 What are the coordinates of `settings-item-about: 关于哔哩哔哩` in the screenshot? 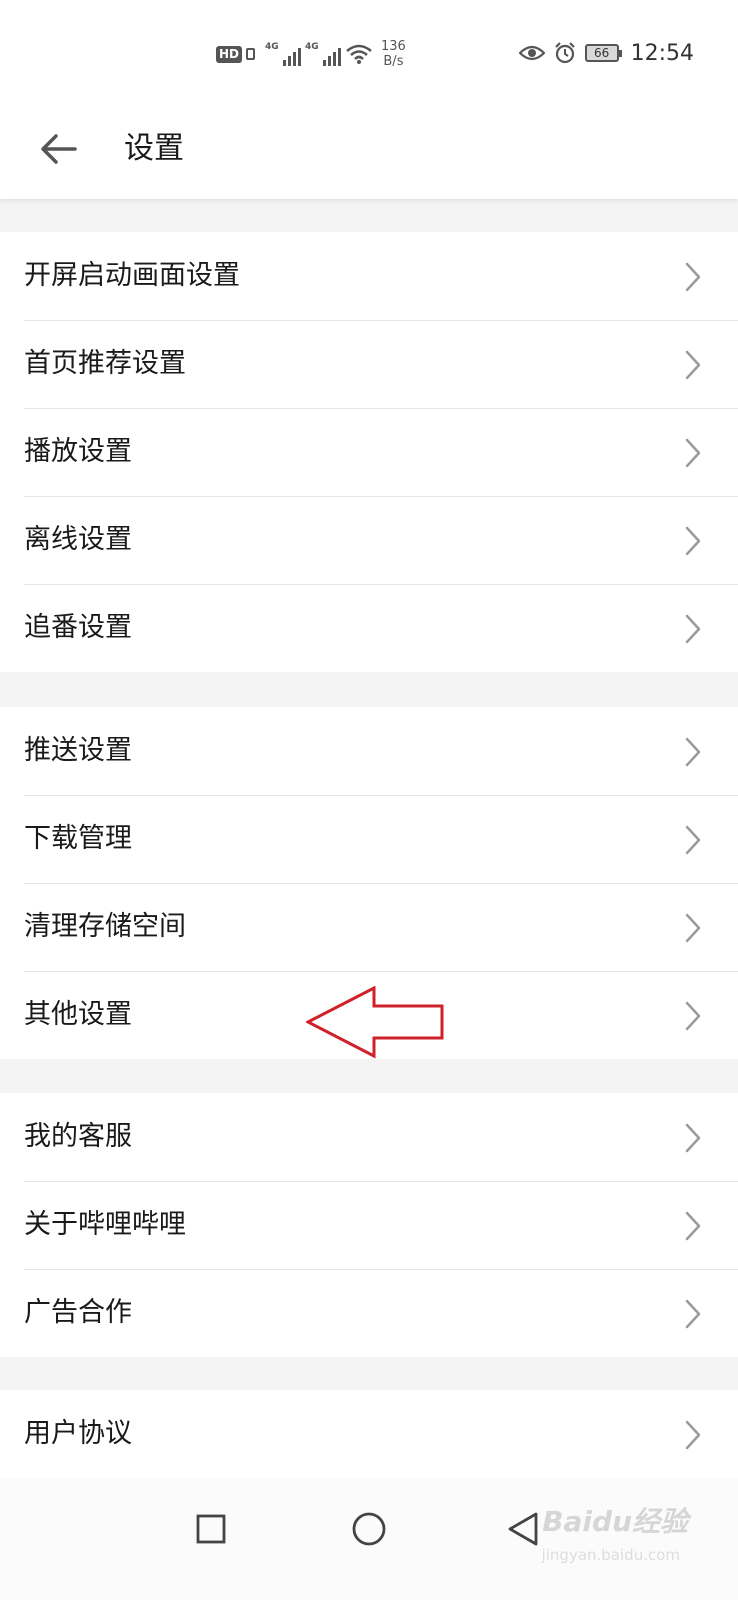 It's located at (369, 1225).